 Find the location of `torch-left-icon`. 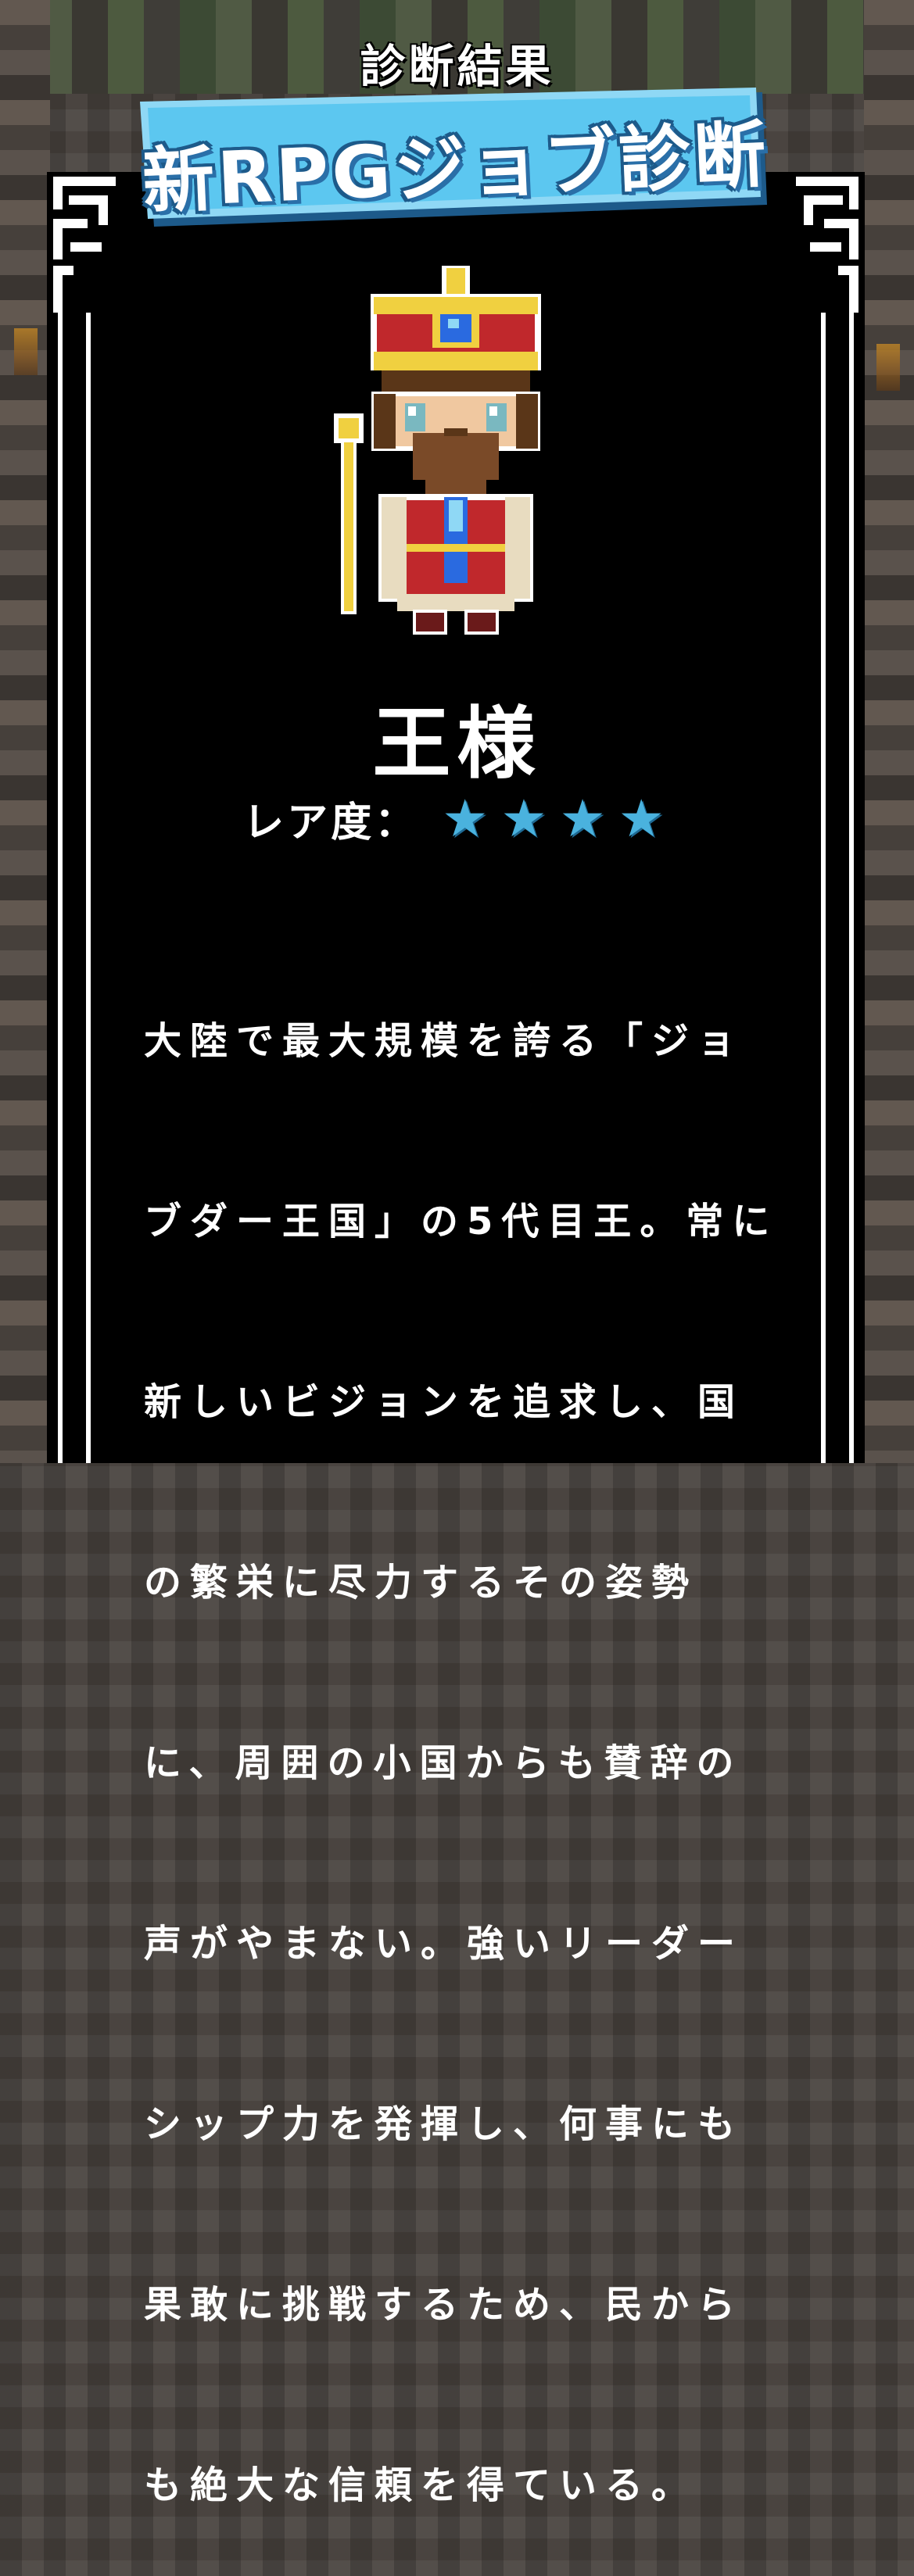

torch-left-icon is located at coordinates (26, 351).